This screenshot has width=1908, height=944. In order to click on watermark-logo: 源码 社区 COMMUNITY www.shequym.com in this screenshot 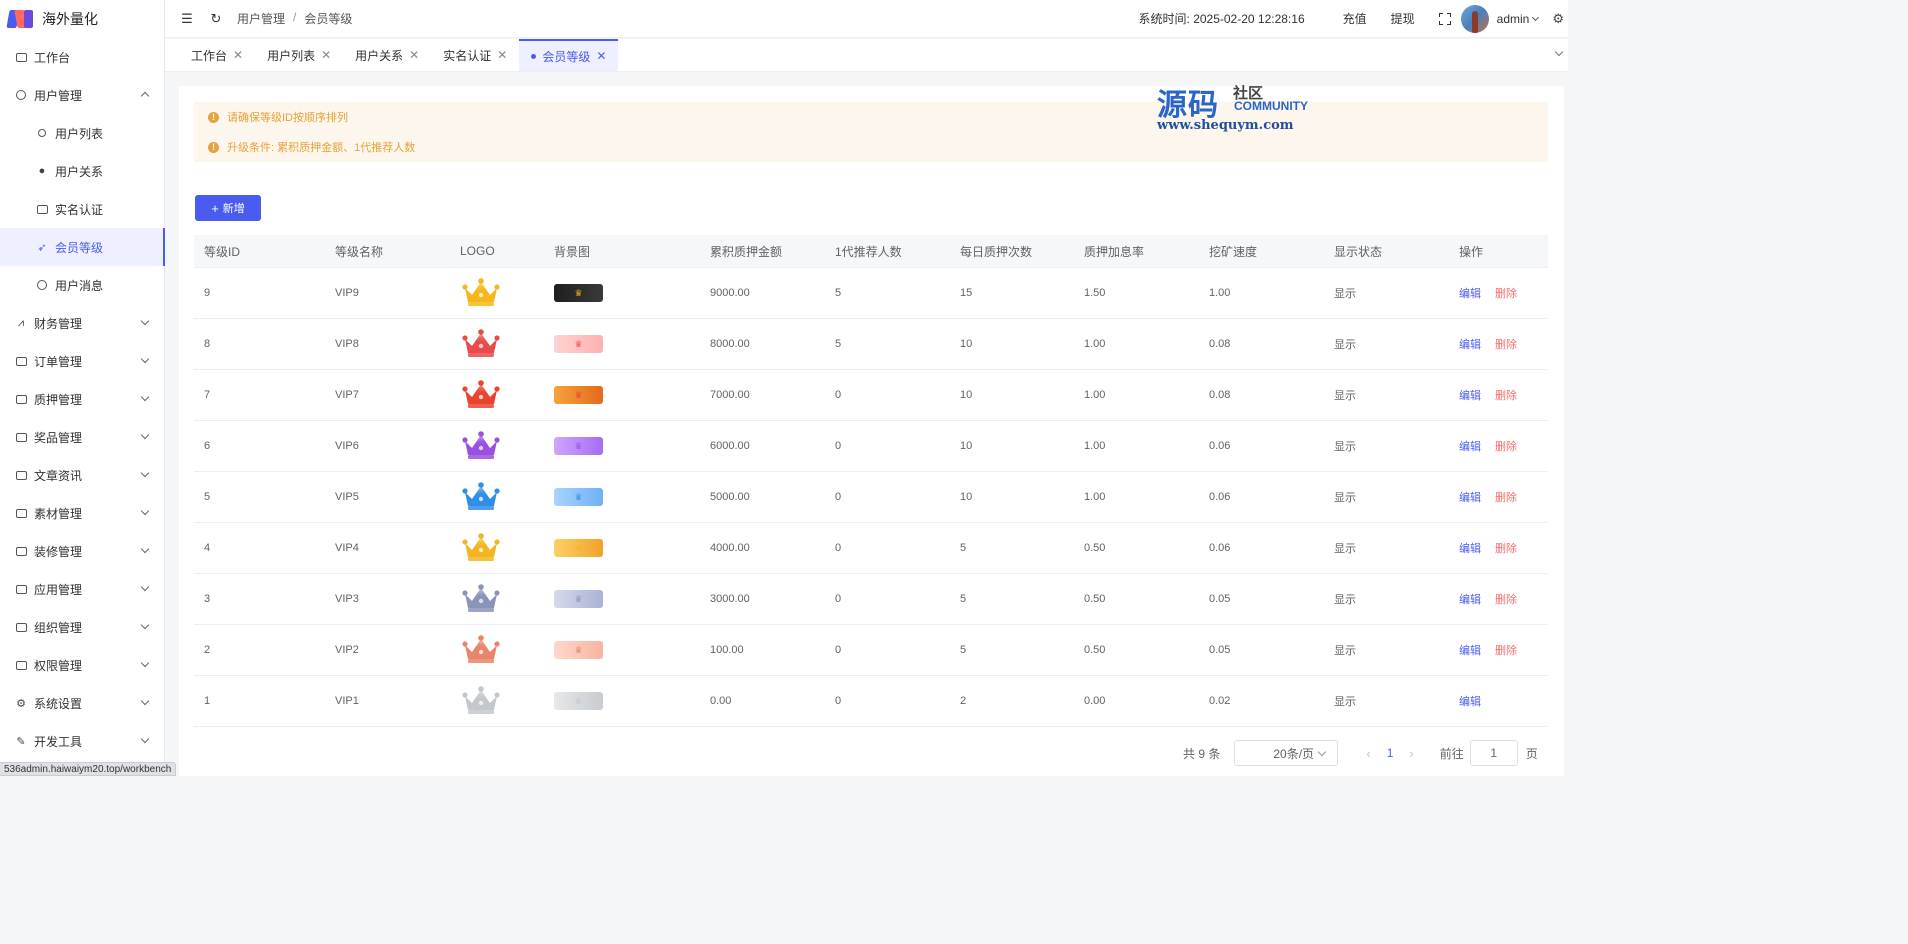, I will do `click(1242, 109)`.